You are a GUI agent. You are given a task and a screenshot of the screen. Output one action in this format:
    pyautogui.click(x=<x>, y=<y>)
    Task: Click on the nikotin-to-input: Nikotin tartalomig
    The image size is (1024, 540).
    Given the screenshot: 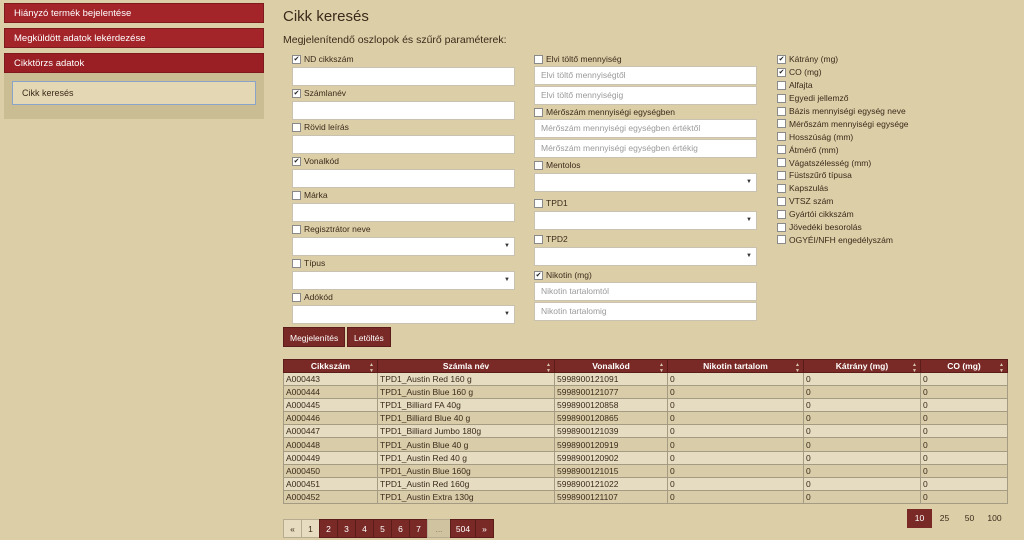 What is the action you would take?
    pyautogui.click(x=645, y=311)
    